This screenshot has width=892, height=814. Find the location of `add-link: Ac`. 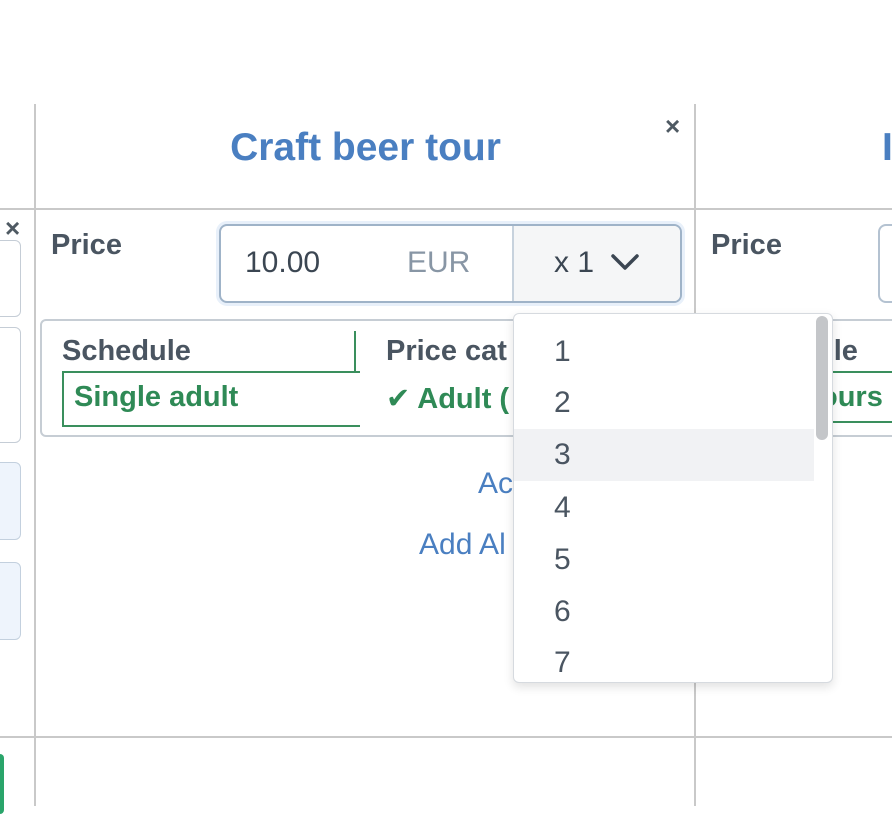

add-link: Ac is located at coordinates (495, 484).